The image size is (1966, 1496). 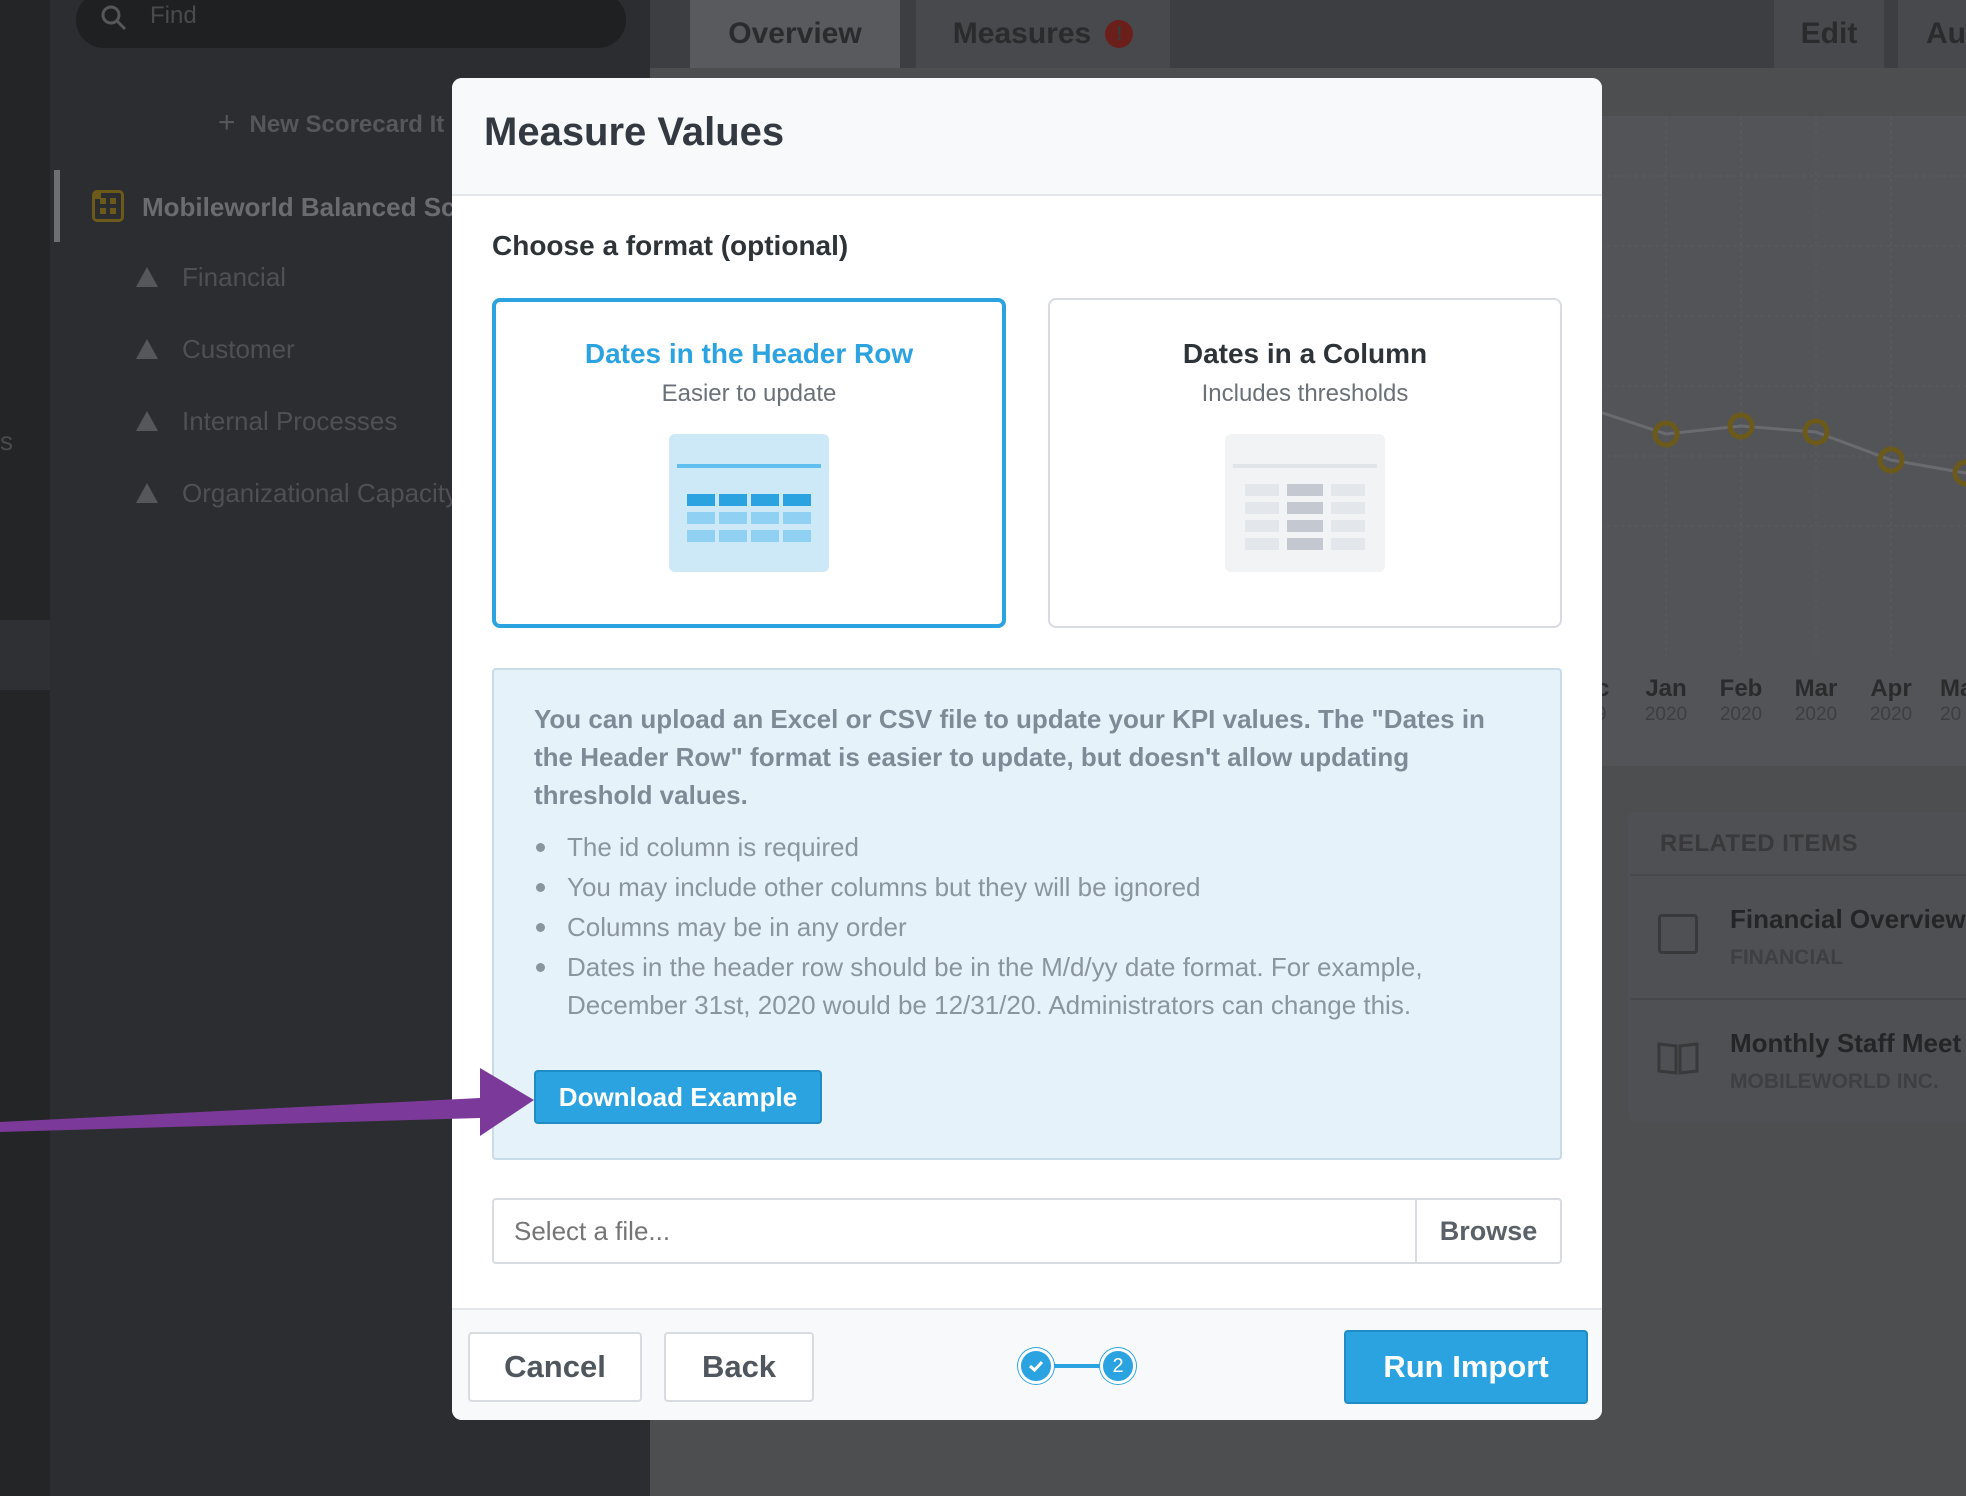 I want to click on edit-button: Edit, so click(x=1829, y=34).